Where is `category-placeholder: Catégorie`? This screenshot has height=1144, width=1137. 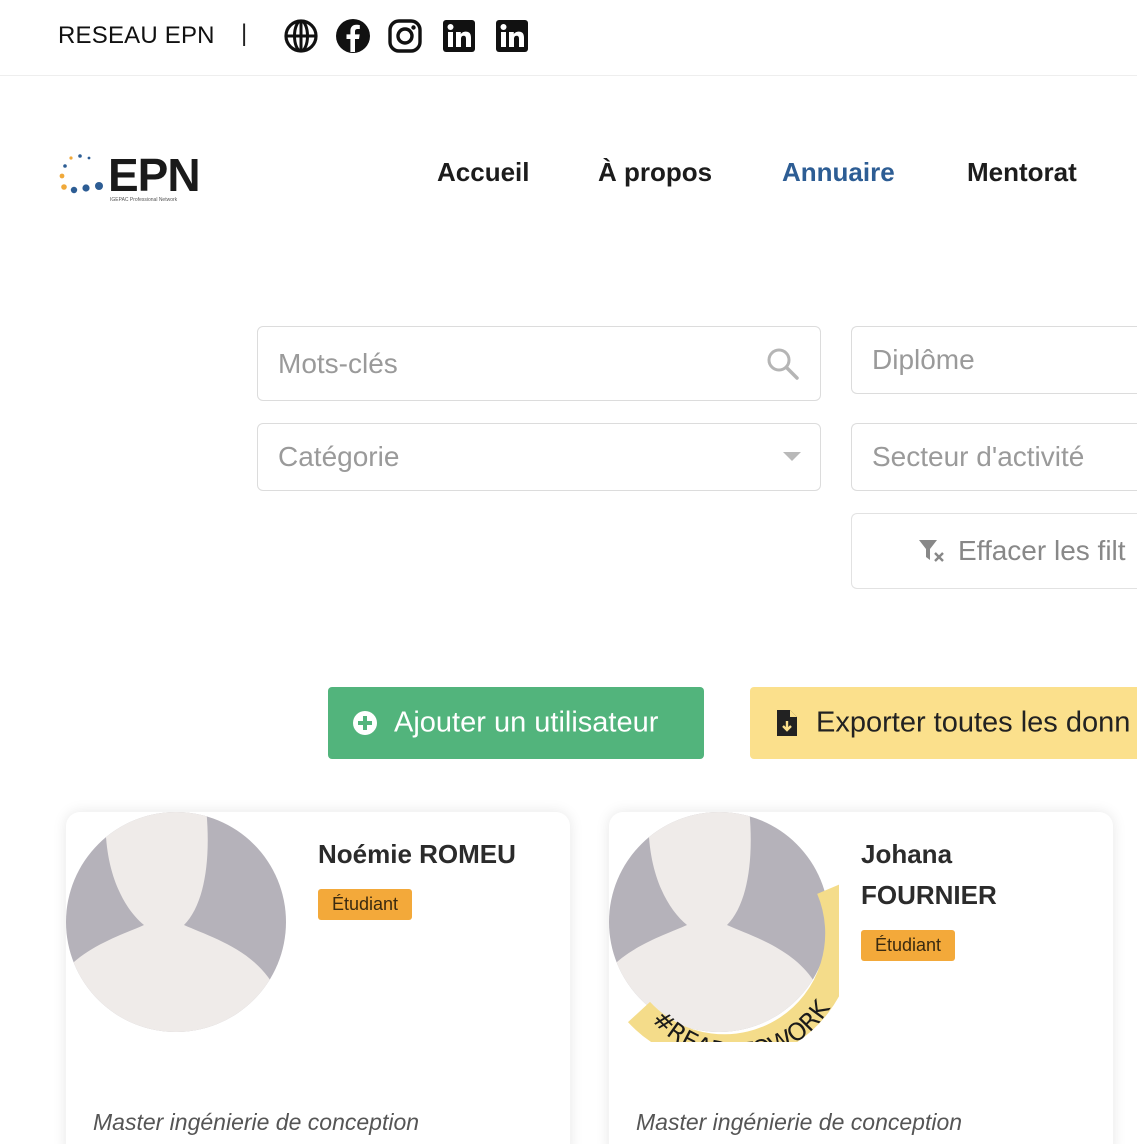 category-placeholder: Catégorie is located at coordinates (339, 456).